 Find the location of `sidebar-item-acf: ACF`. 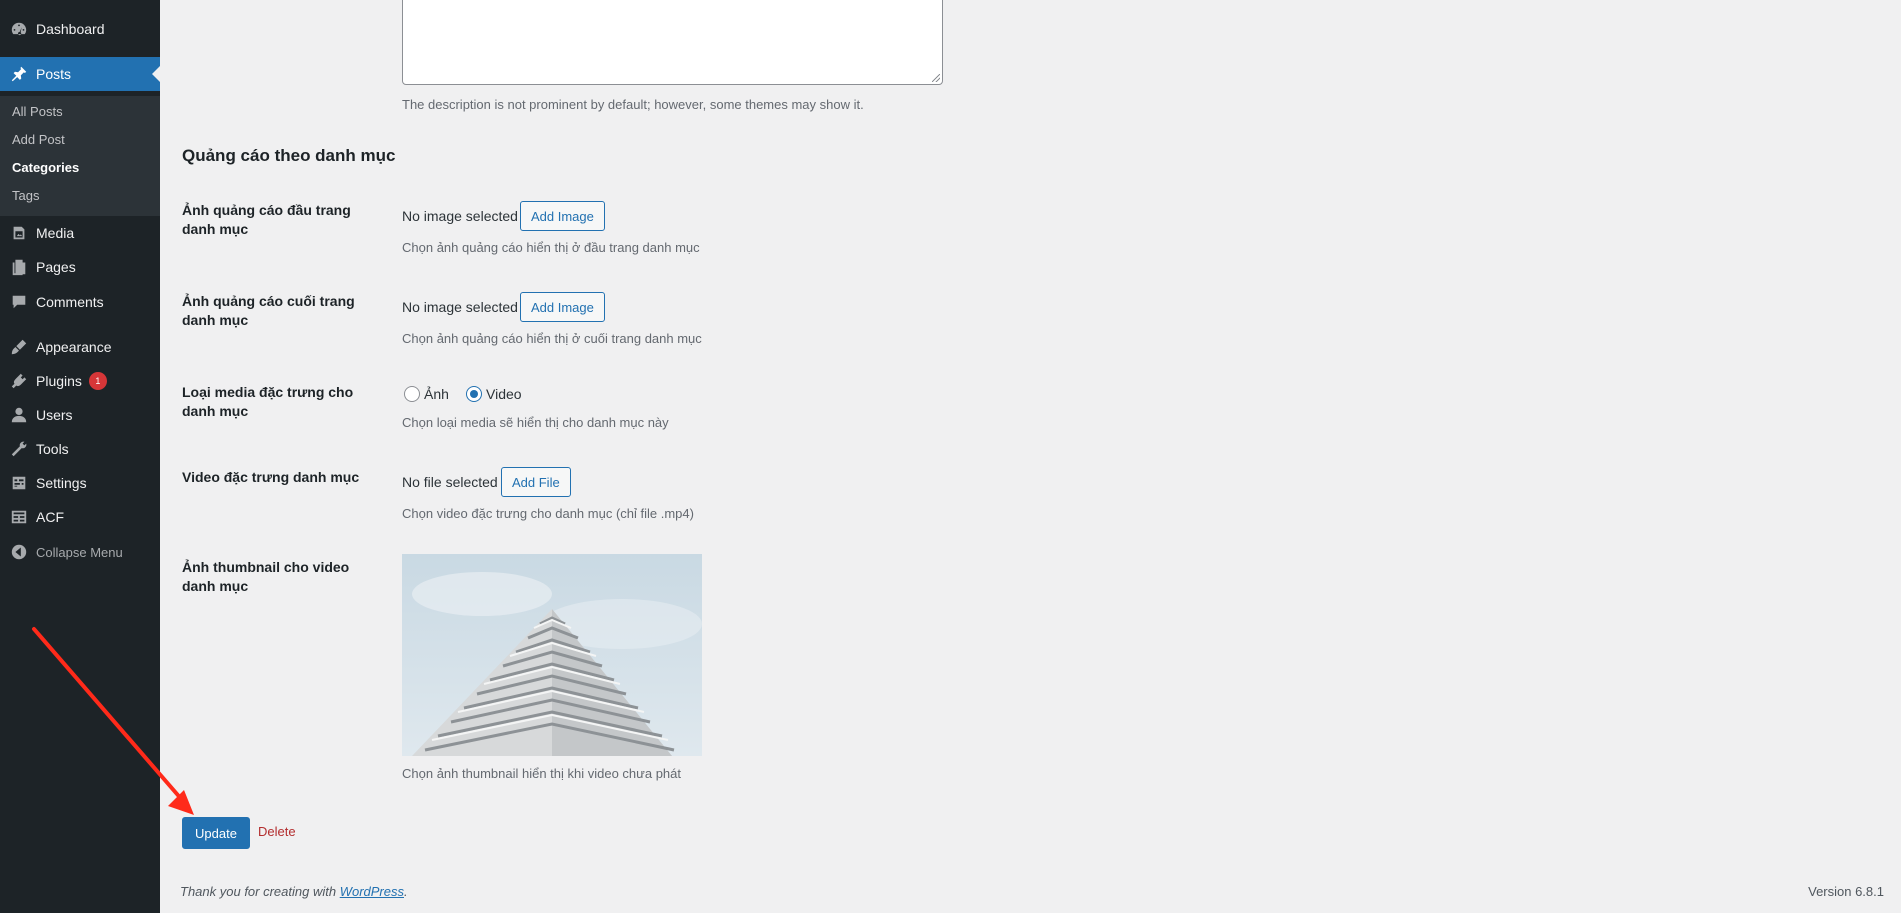

sidebar-item-acf: ACF is located at coordinates (80, 517).